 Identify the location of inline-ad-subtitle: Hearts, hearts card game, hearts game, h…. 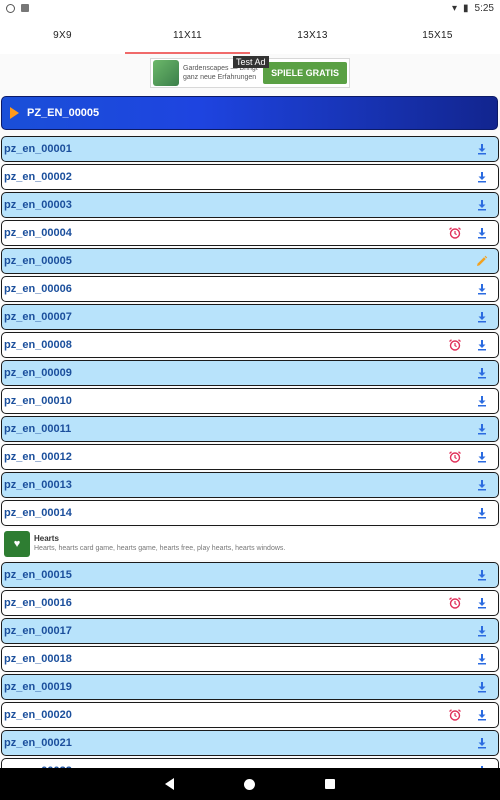
(160, 548).